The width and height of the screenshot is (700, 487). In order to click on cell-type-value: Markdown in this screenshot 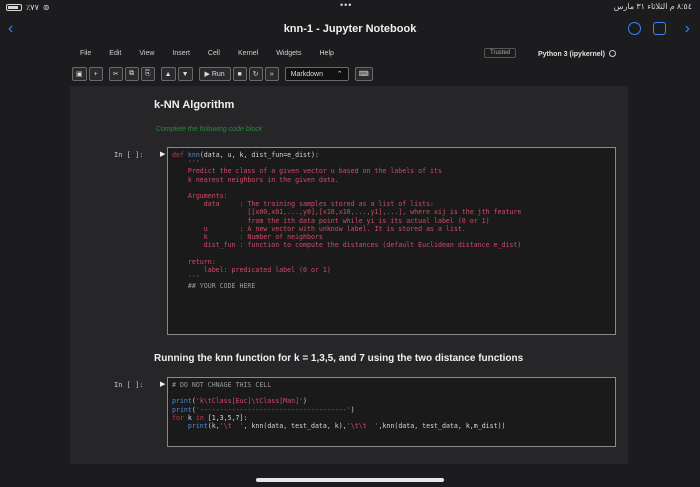, I will do `click(306, 74)`.